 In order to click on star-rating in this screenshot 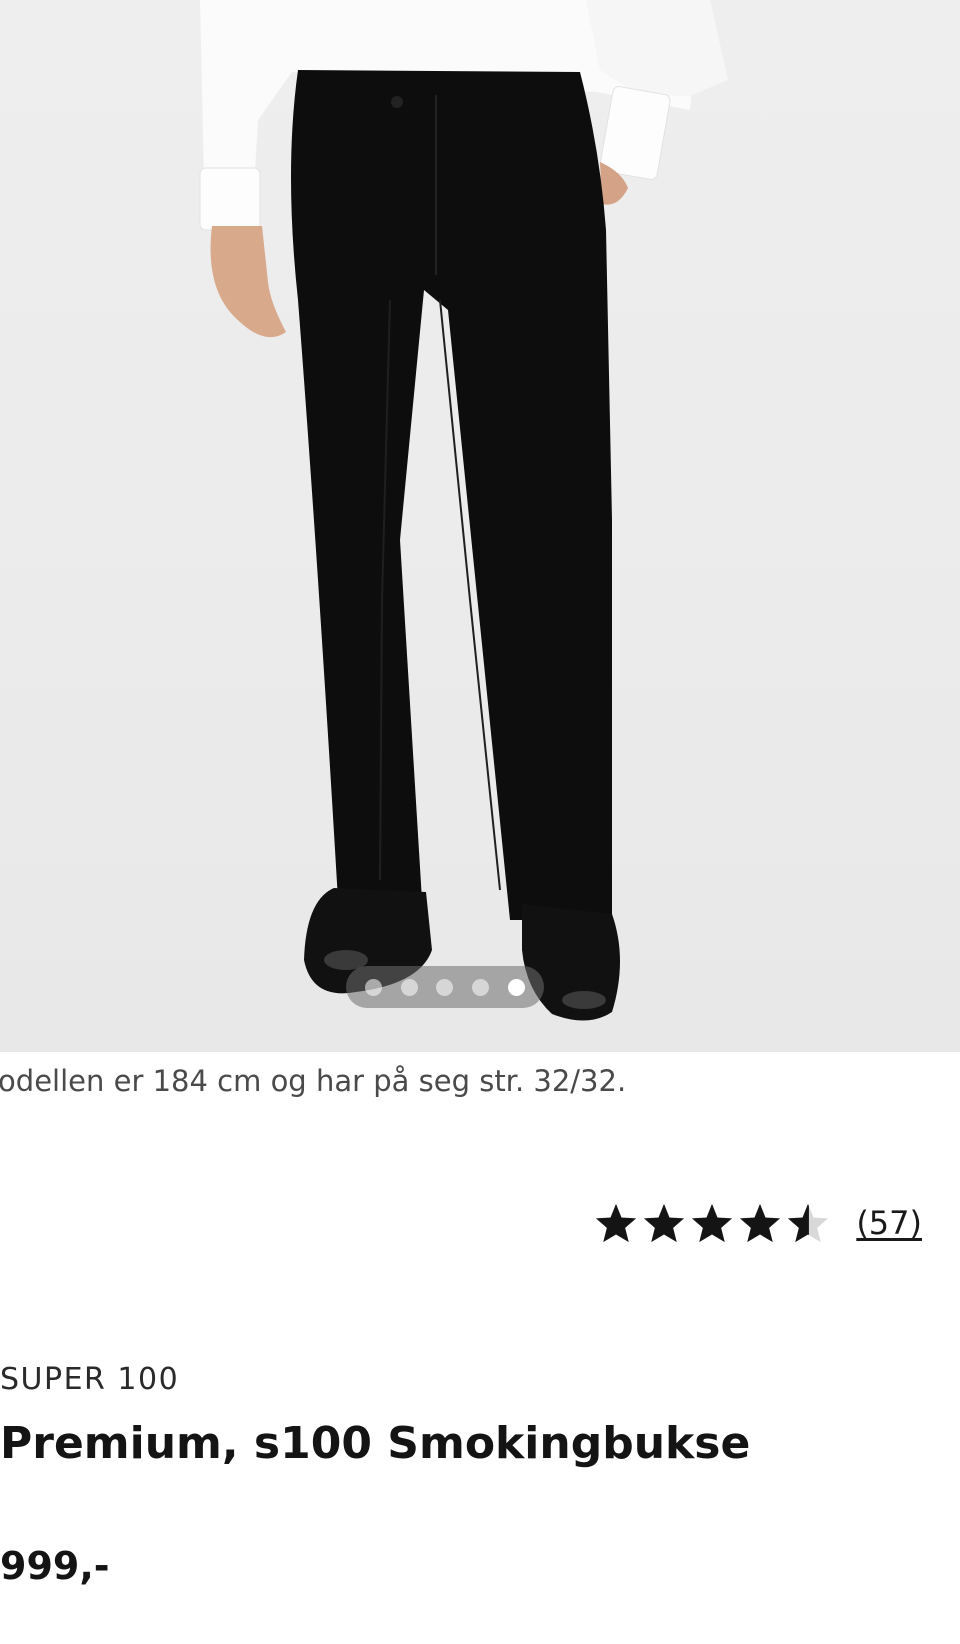, I will do `click(712, 1223)`.